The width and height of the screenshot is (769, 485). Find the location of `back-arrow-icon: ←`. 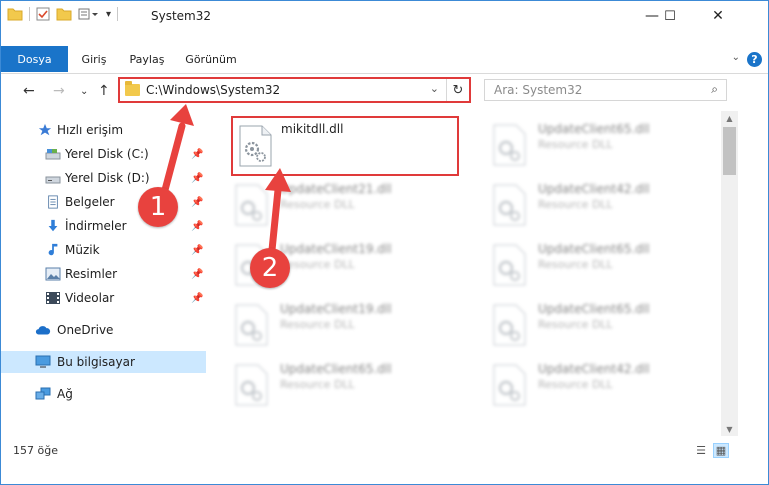

back-arrow-icon: ← is located at coordinates (29, 91).